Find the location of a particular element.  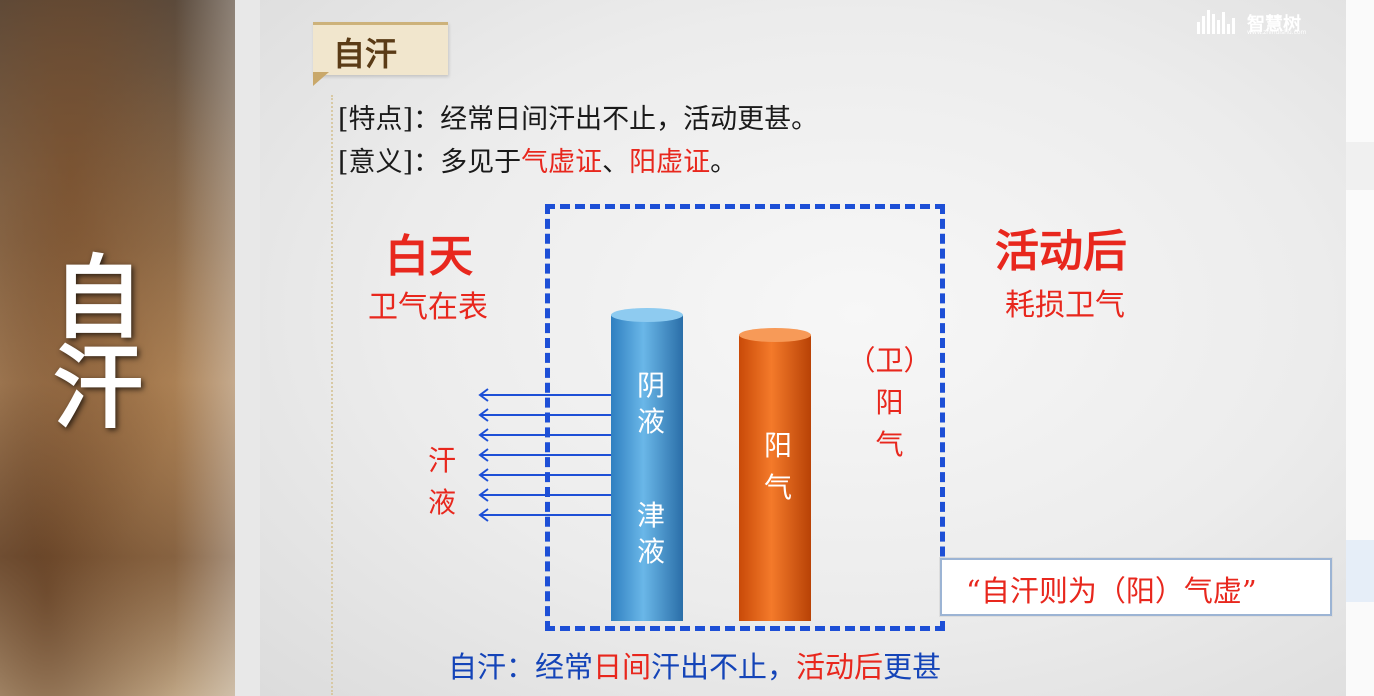

sweat-char1: 汗 is located at coordinates (441, 460).